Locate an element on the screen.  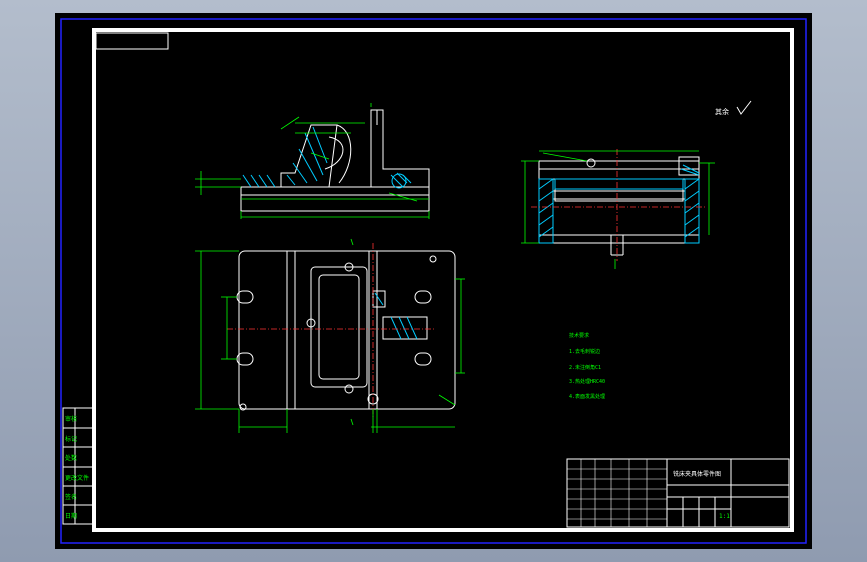
drawing-number-box is located at coordinates (132, 41).